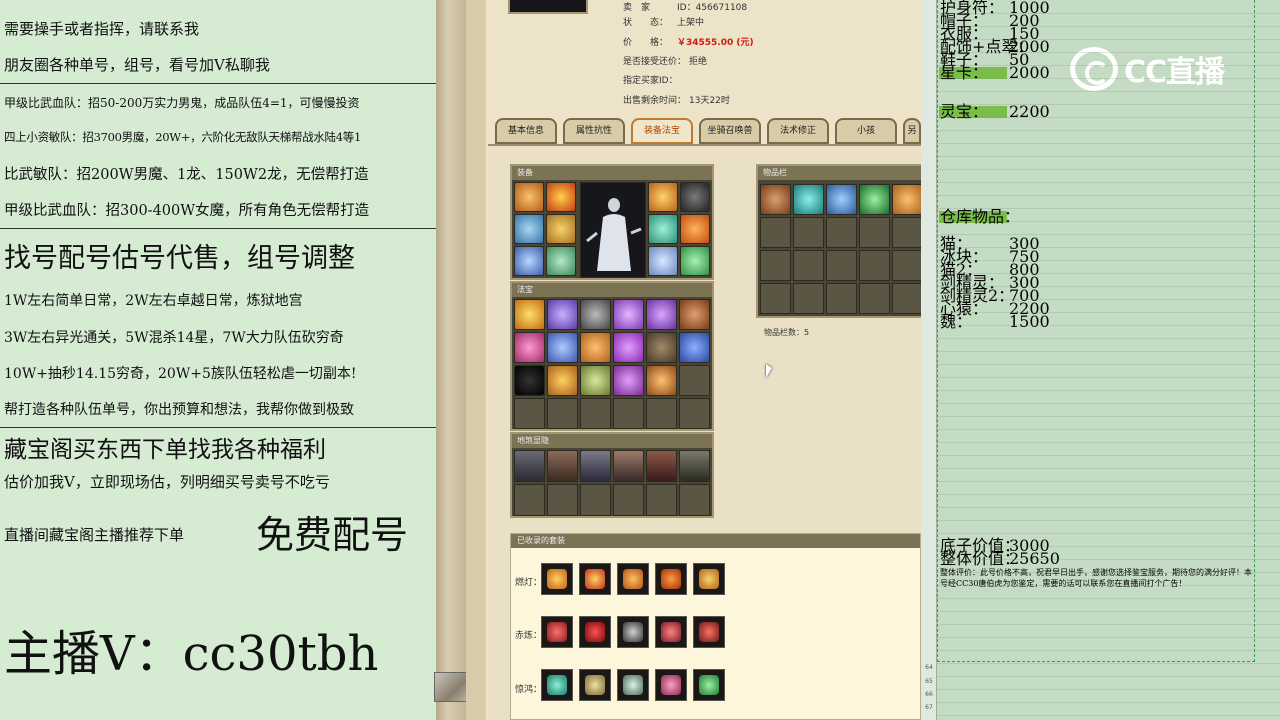 Image resolution: width=1280 pixels, height=720 pixels. Describe the element at coordinates (730, 131) in the screenshot. I see `tab-mounts: 坐骑召唤兽` at that location.